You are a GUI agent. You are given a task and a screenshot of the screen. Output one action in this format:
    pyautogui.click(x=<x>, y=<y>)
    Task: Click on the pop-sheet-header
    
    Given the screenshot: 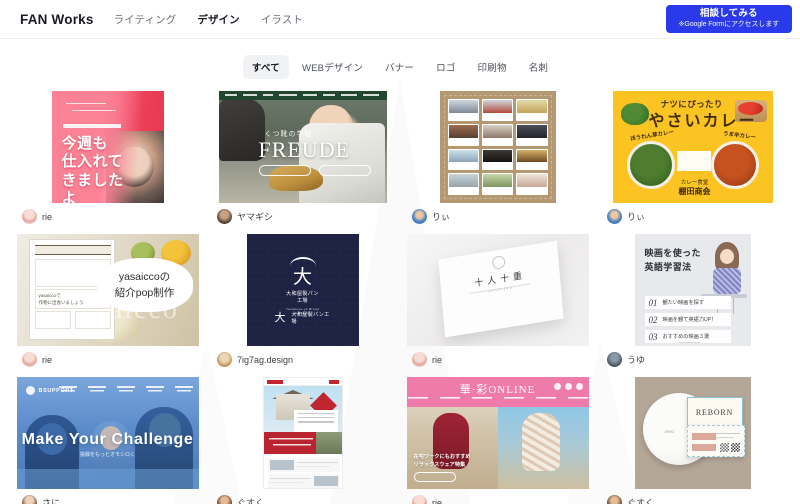 What is the action you would take?
    pyautogui.click(x=72, y=250)
    